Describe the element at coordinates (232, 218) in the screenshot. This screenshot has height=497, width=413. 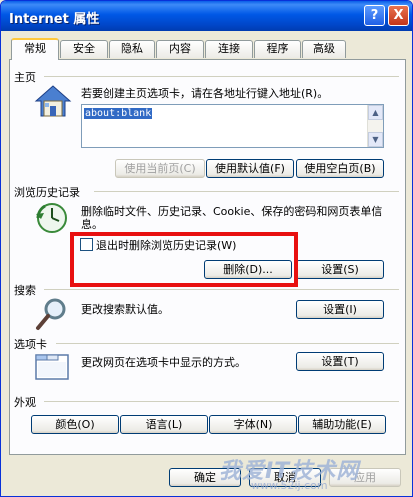
I see `history-description: 删除临时文件、历史记录、Cookie、保存的密码和网页表单信息。` at that location.